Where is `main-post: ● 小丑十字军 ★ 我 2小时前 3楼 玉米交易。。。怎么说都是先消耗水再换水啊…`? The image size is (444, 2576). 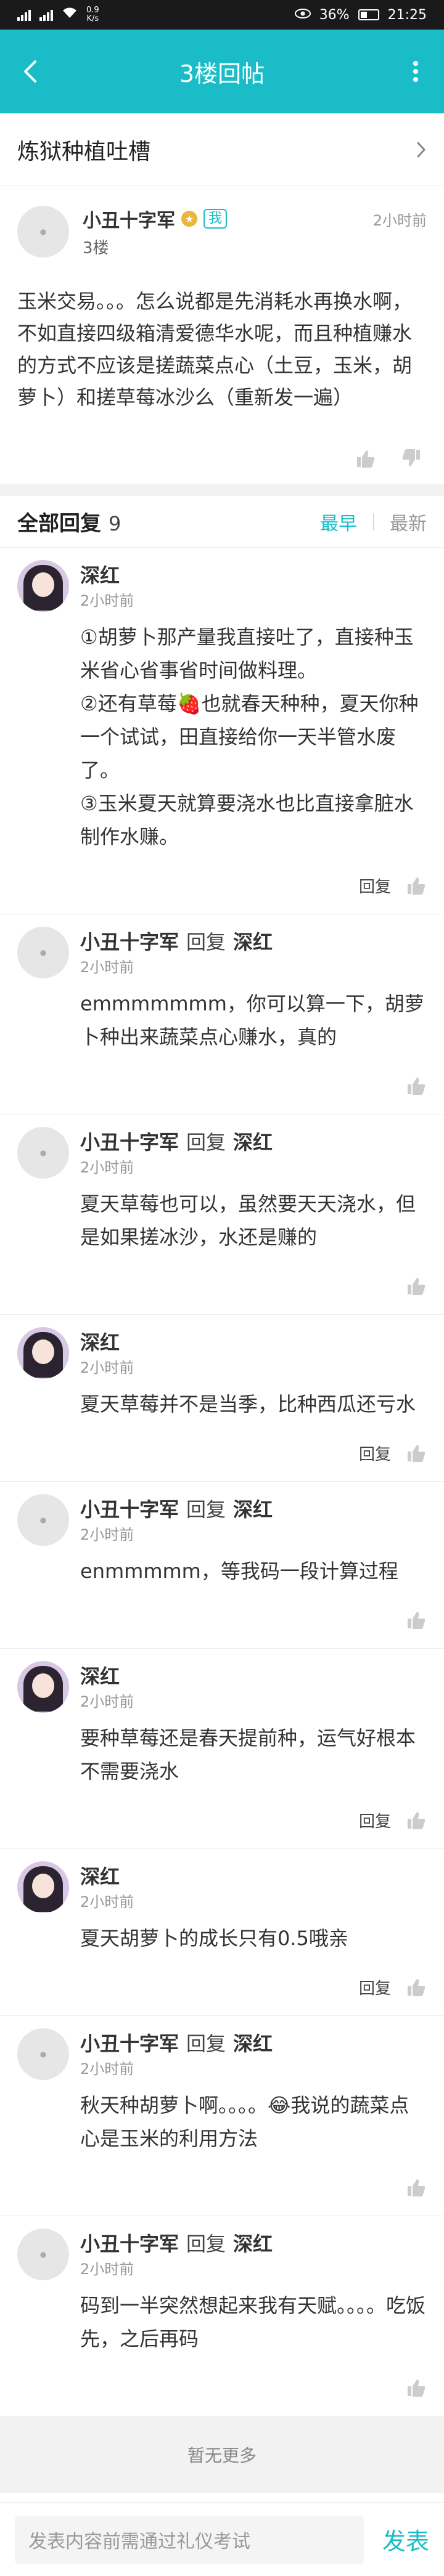 main-post: ● 小丑十字军 ★ 我 2小时前 3楼 玉米交易。。。怎么说都是先消耗水再换水啊… is located at coordinates (222, 335).